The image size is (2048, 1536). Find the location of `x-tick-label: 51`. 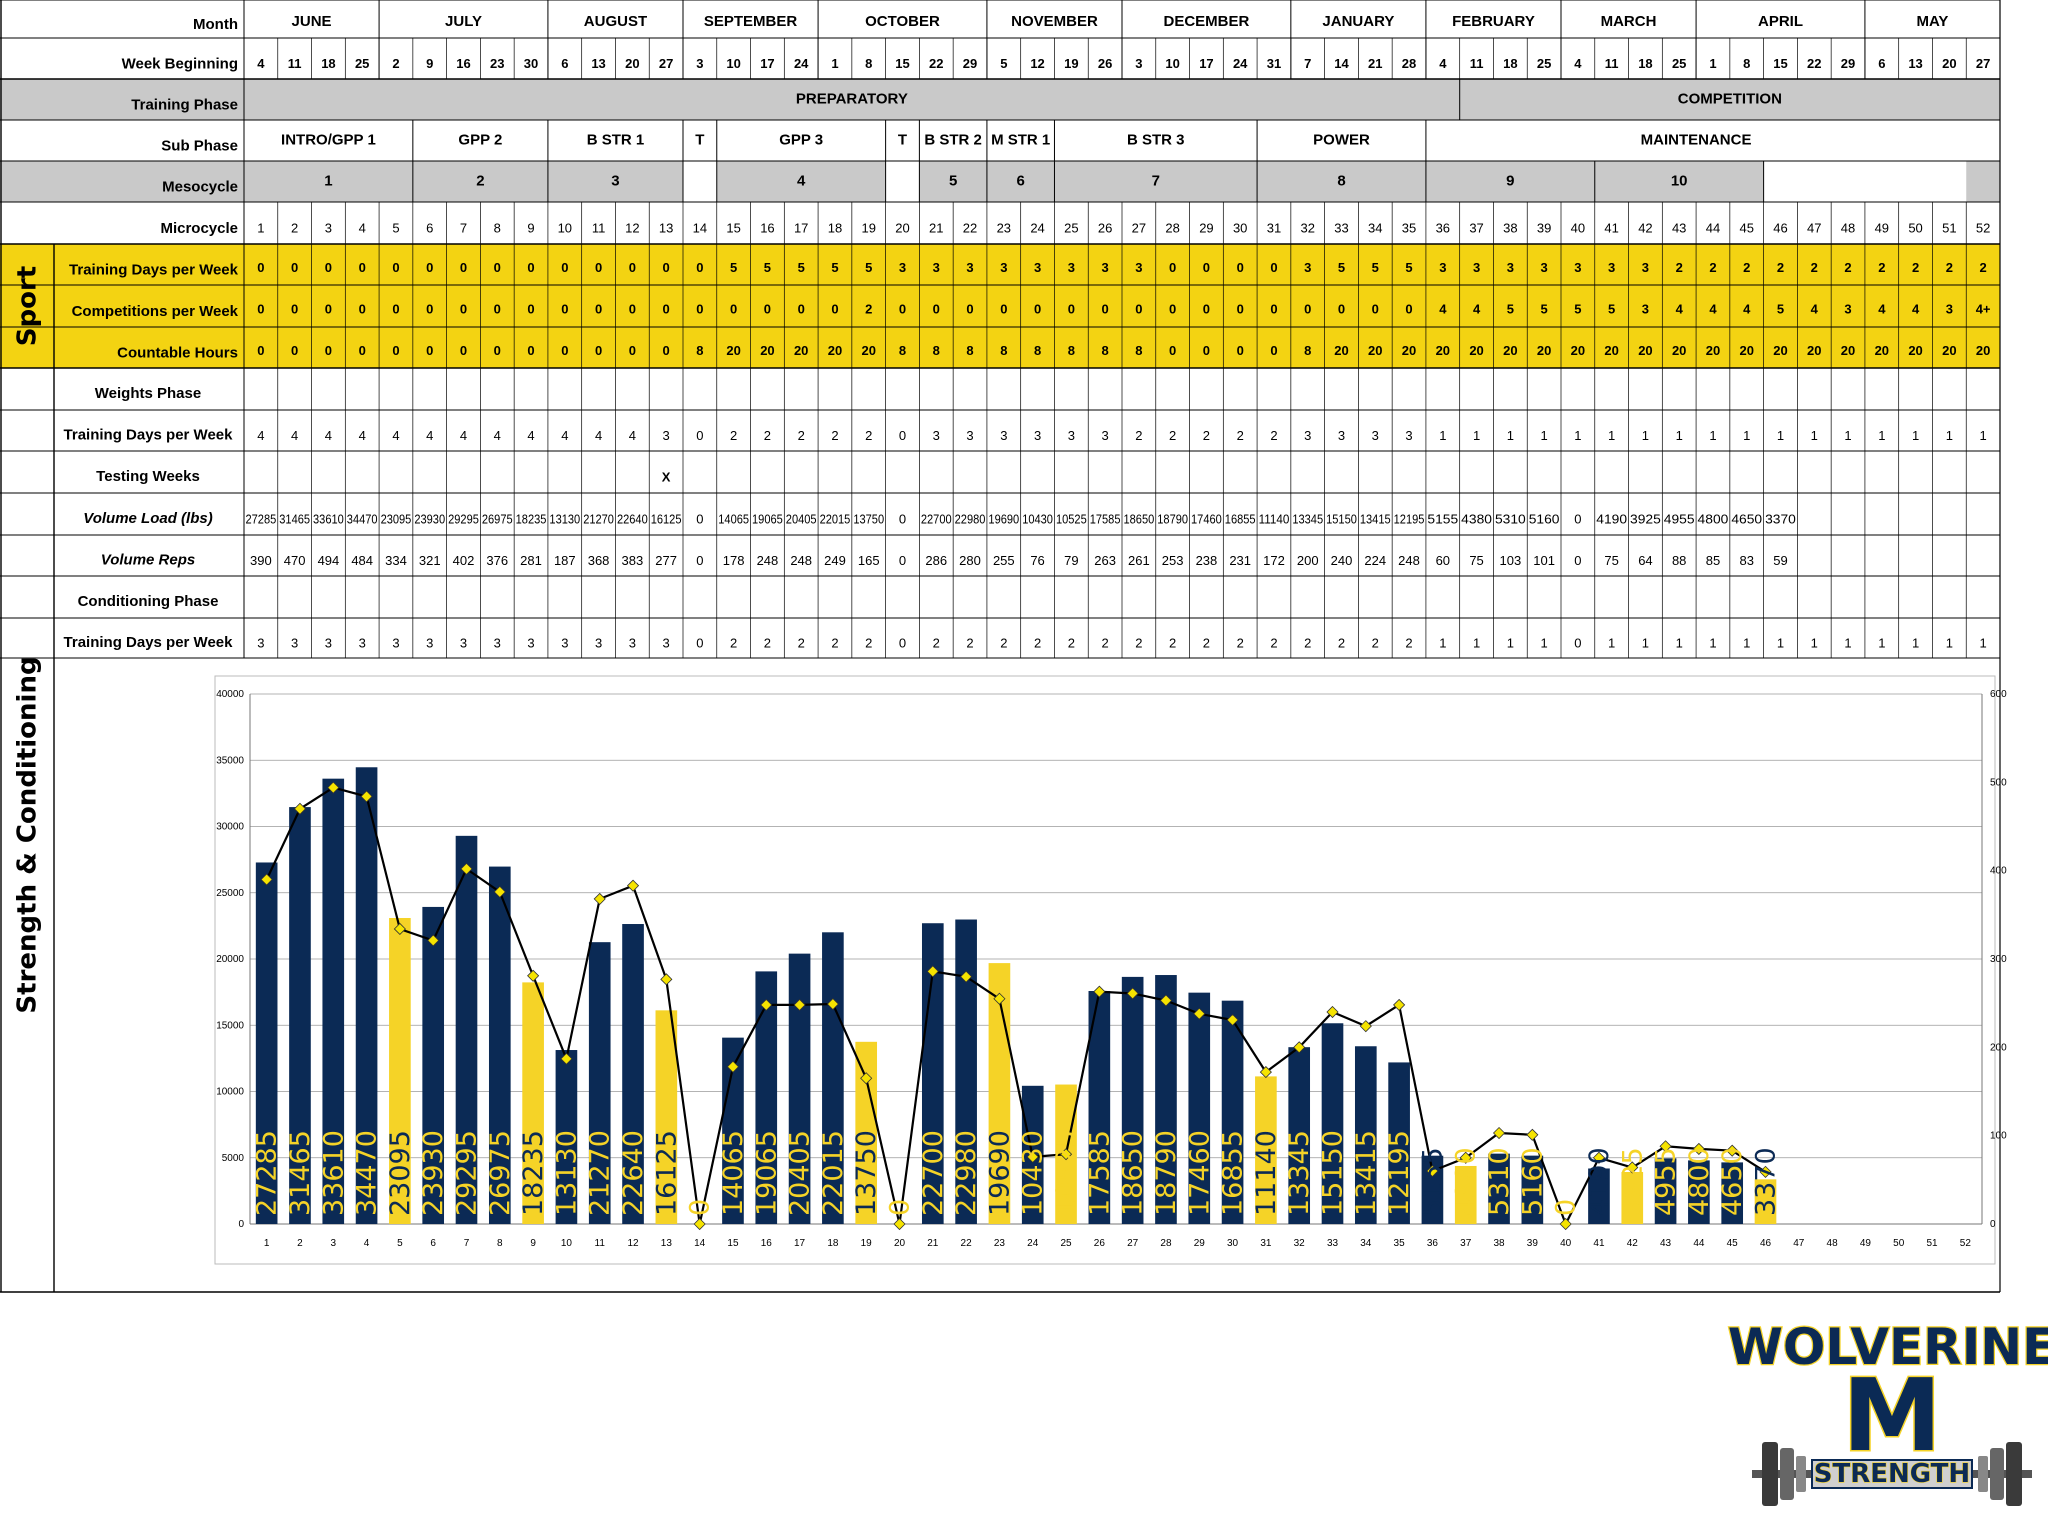

x-tick-label: 51 is located at coordinates (1932, 1243).